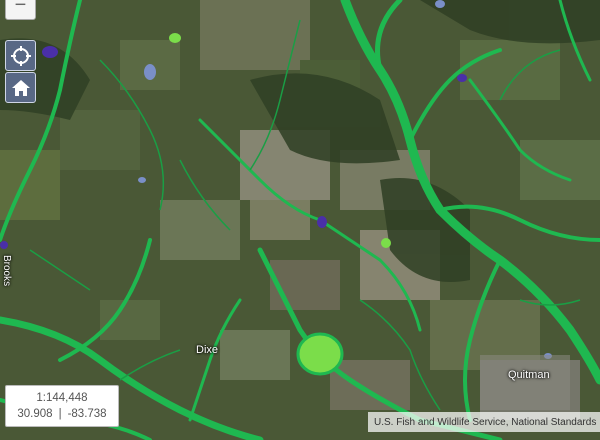  Describe the element at coordinates (6, 271) in the screenshot. I see `place-label-brooks: Brooks` at that location.